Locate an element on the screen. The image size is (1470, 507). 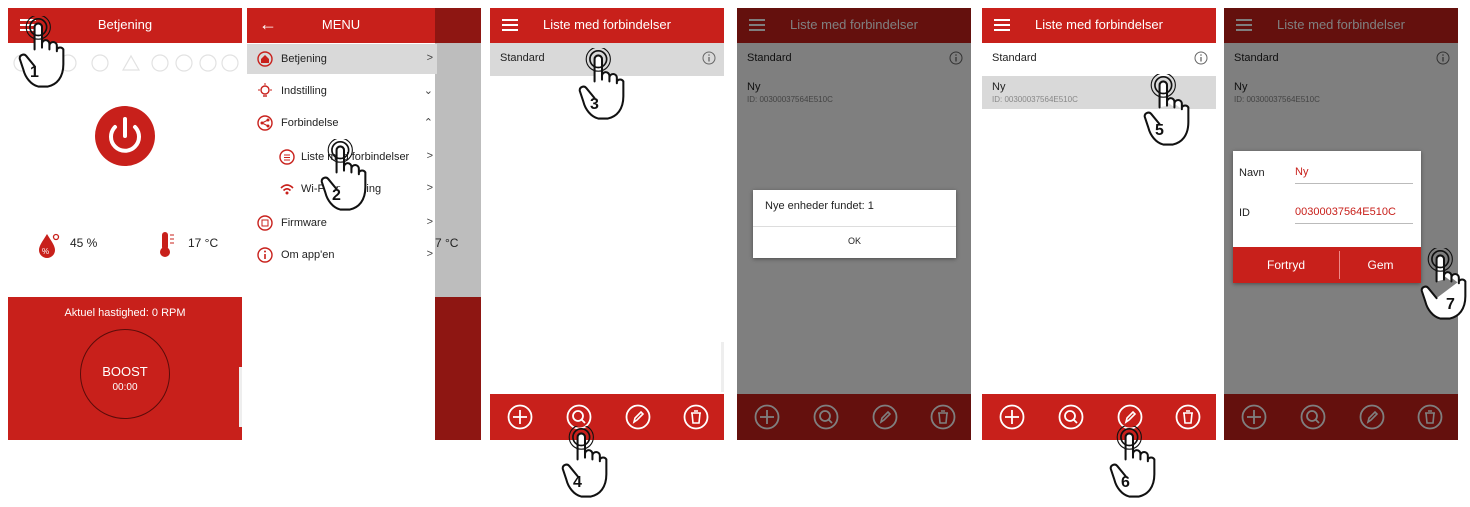
power-button-icon is located at coordinates (125, 136).